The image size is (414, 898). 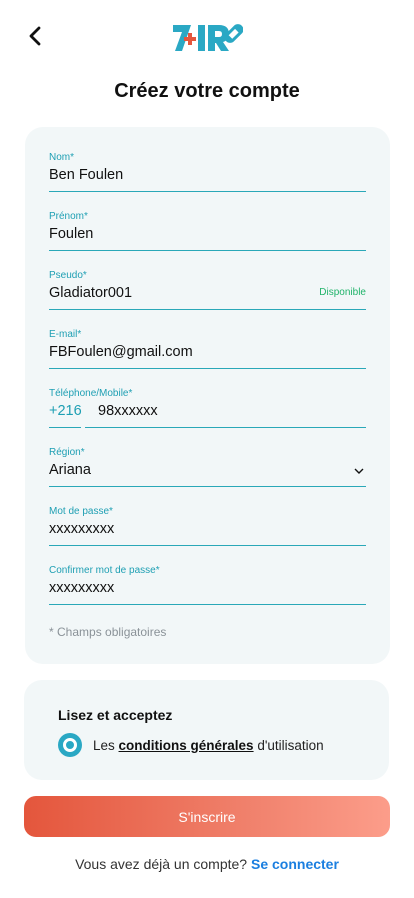 I want to click on field-label: E-mail*, so click(x=65, y=334).